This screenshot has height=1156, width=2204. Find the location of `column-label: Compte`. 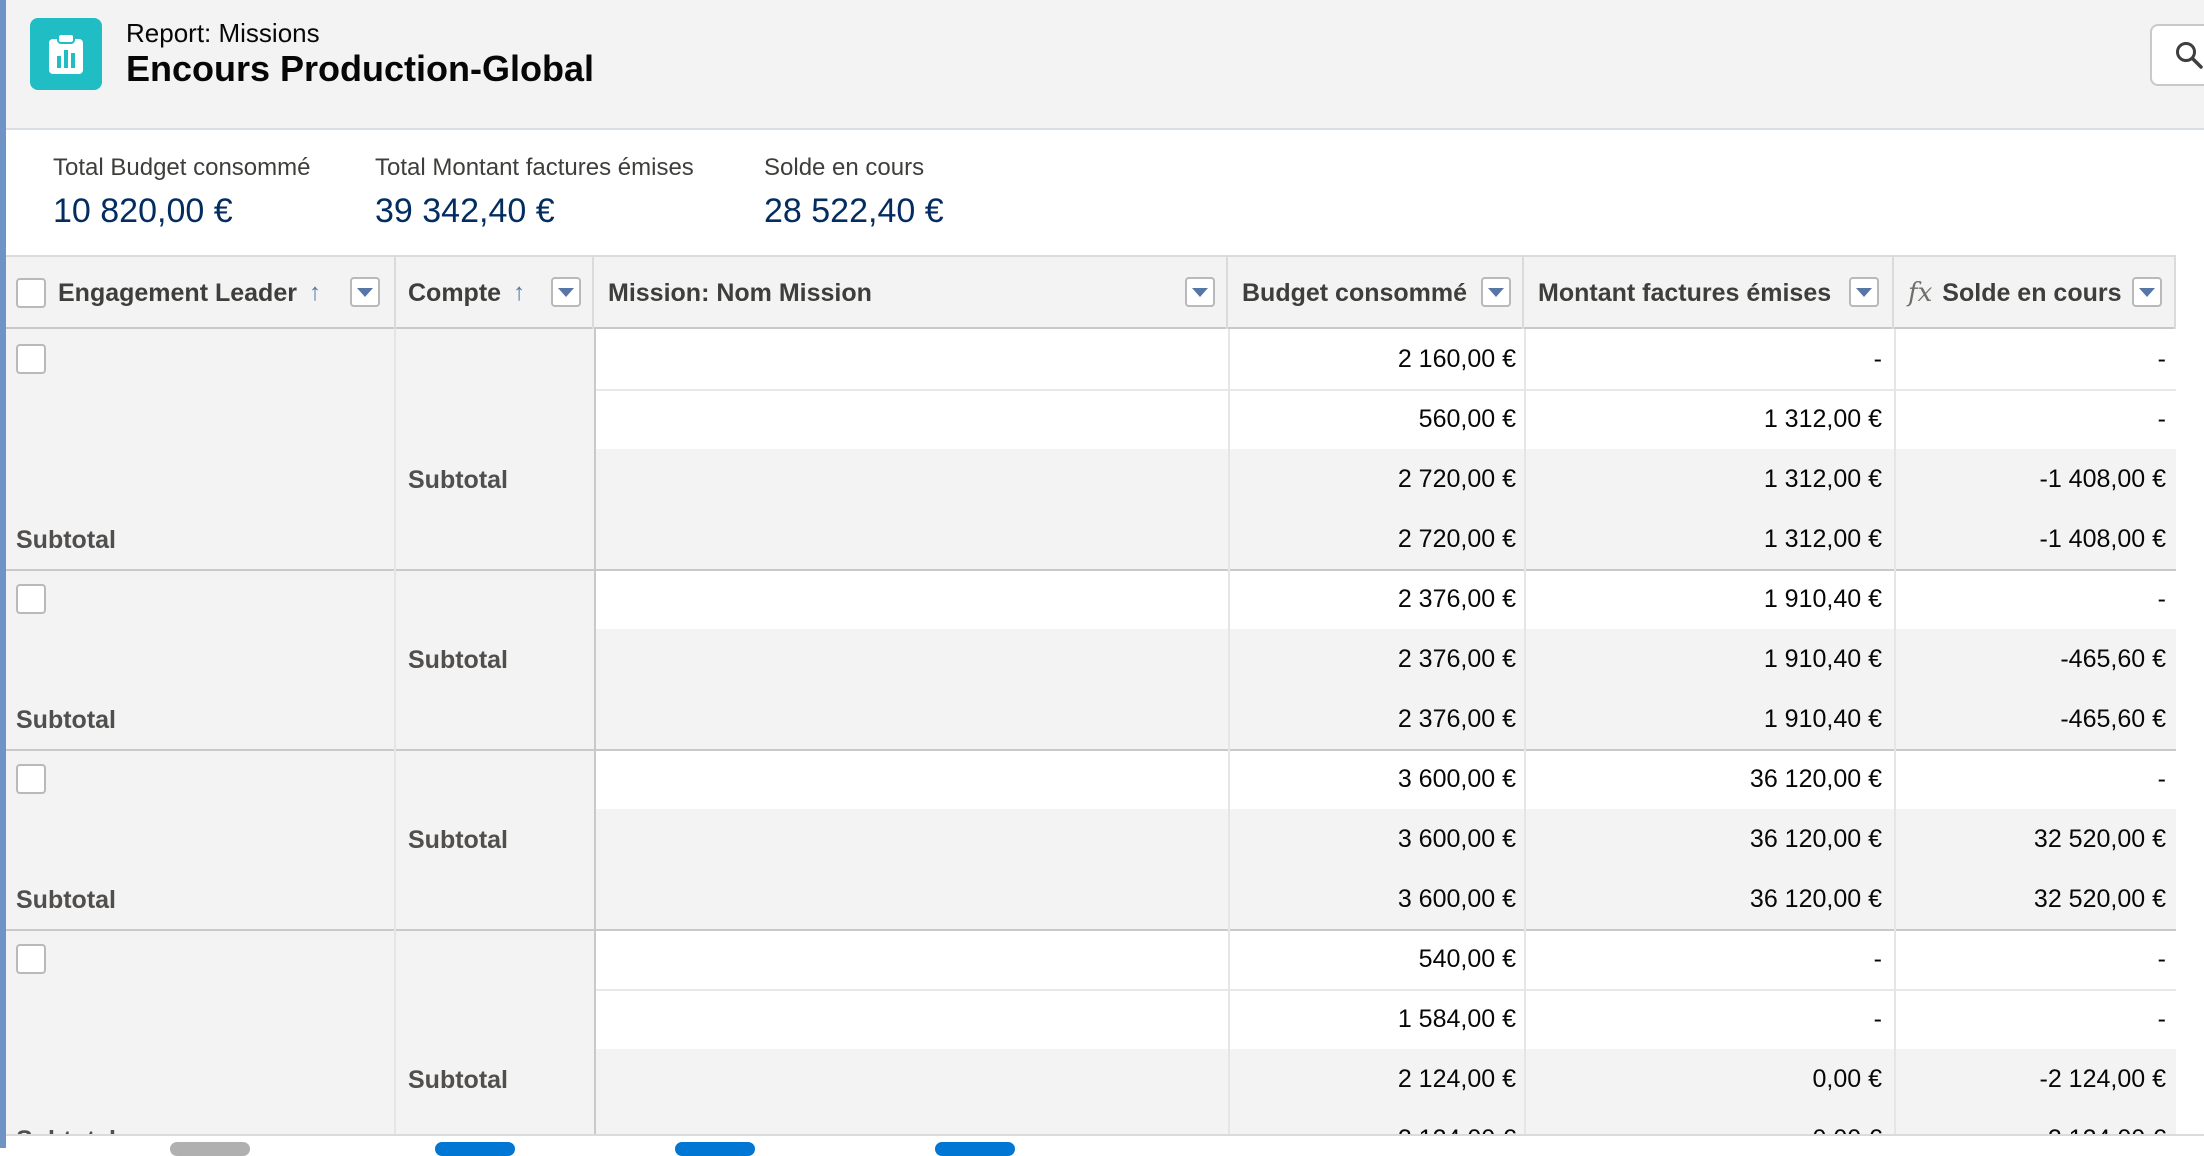

column-label: Compte is located at coordinates (455, 292).